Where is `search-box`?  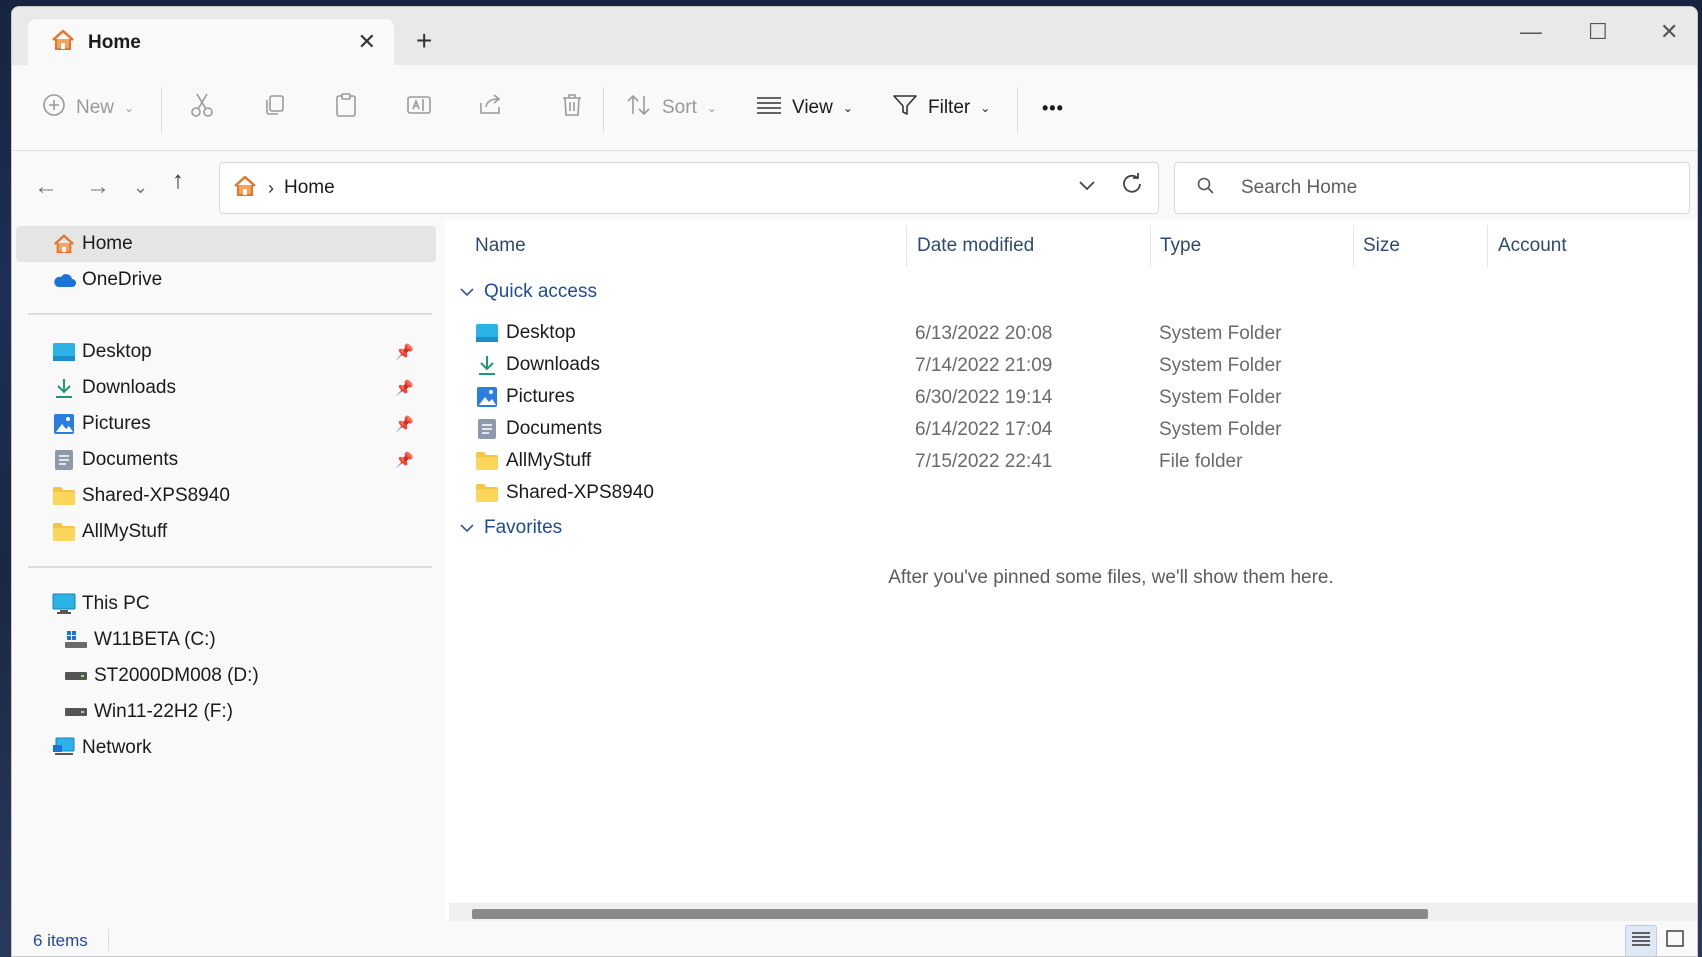
search-box is located at coordinates (1432, 188).